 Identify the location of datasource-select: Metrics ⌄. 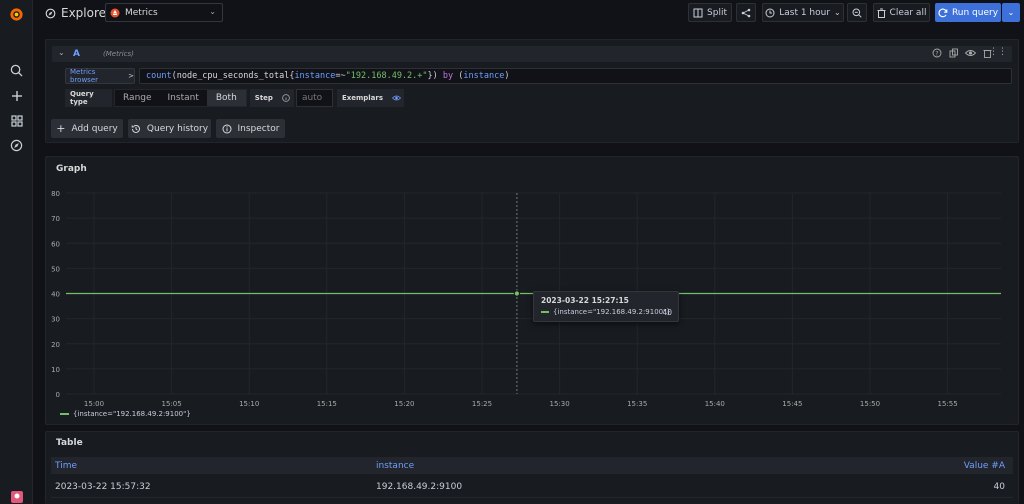
(164, 12).